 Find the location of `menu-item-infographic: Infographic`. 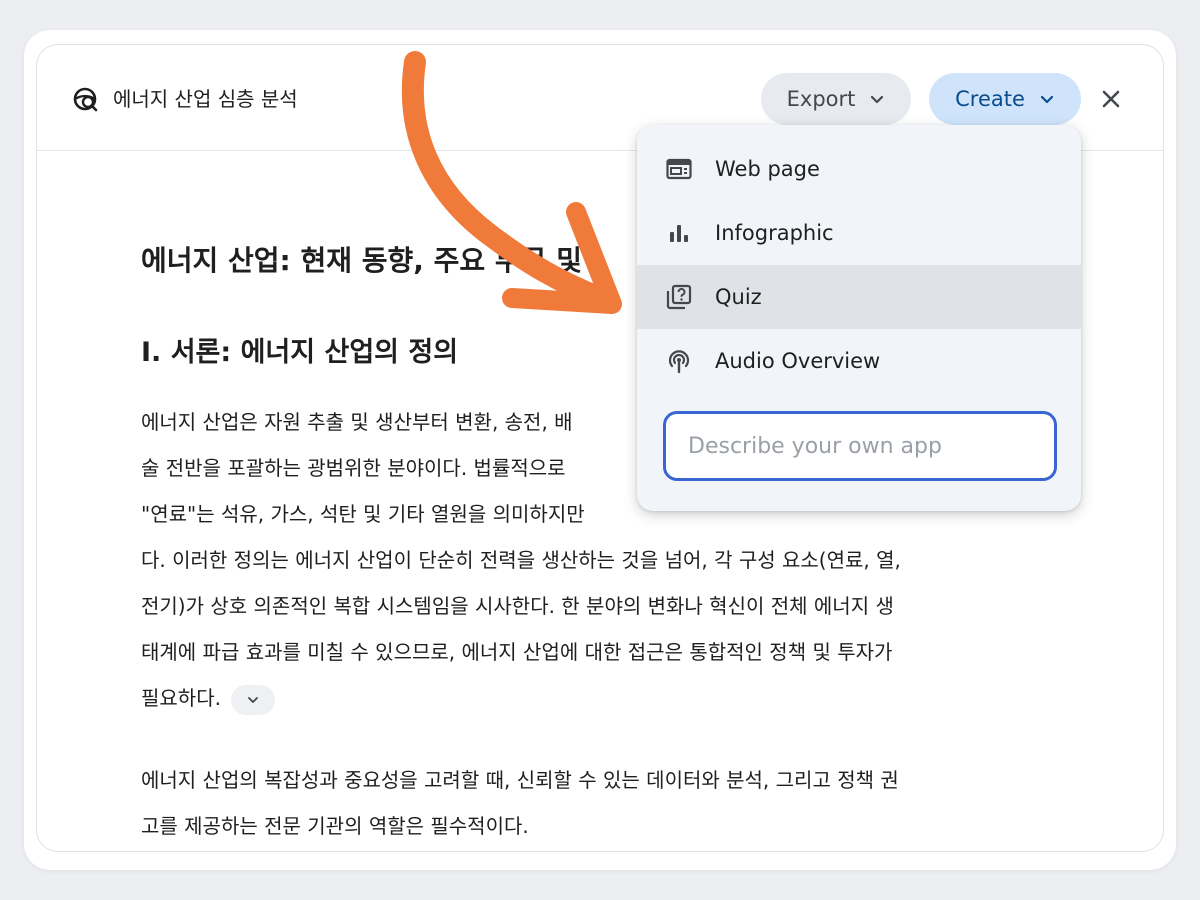

menu-item-infographic: Infographic is located at coordinates (859, 233).